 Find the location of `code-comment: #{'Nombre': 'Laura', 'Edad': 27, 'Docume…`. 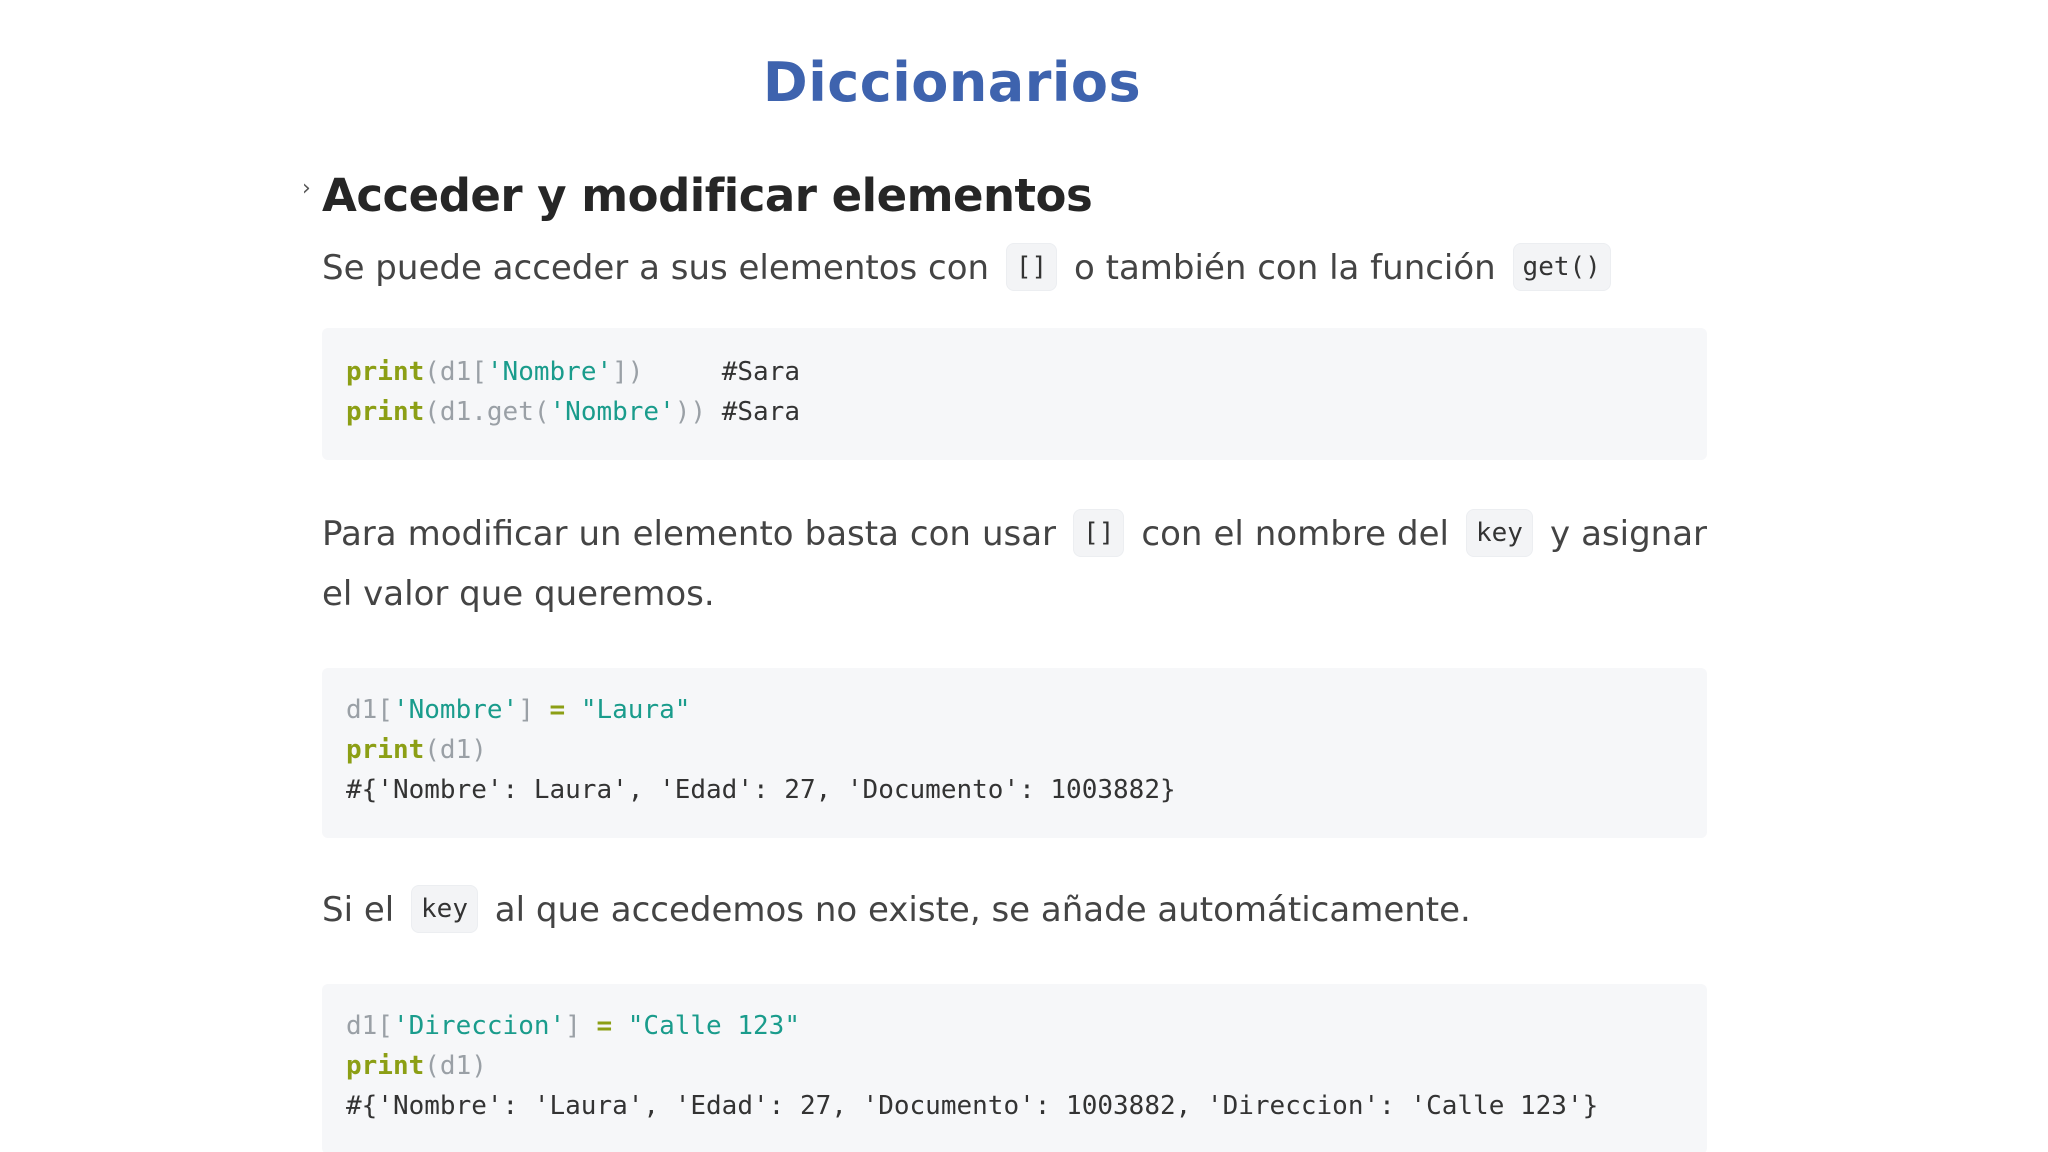

code-comment: #{'Nombre': 'Laura', 'Edad': 27, 'Docume… is located at coordinates (972, 1106).